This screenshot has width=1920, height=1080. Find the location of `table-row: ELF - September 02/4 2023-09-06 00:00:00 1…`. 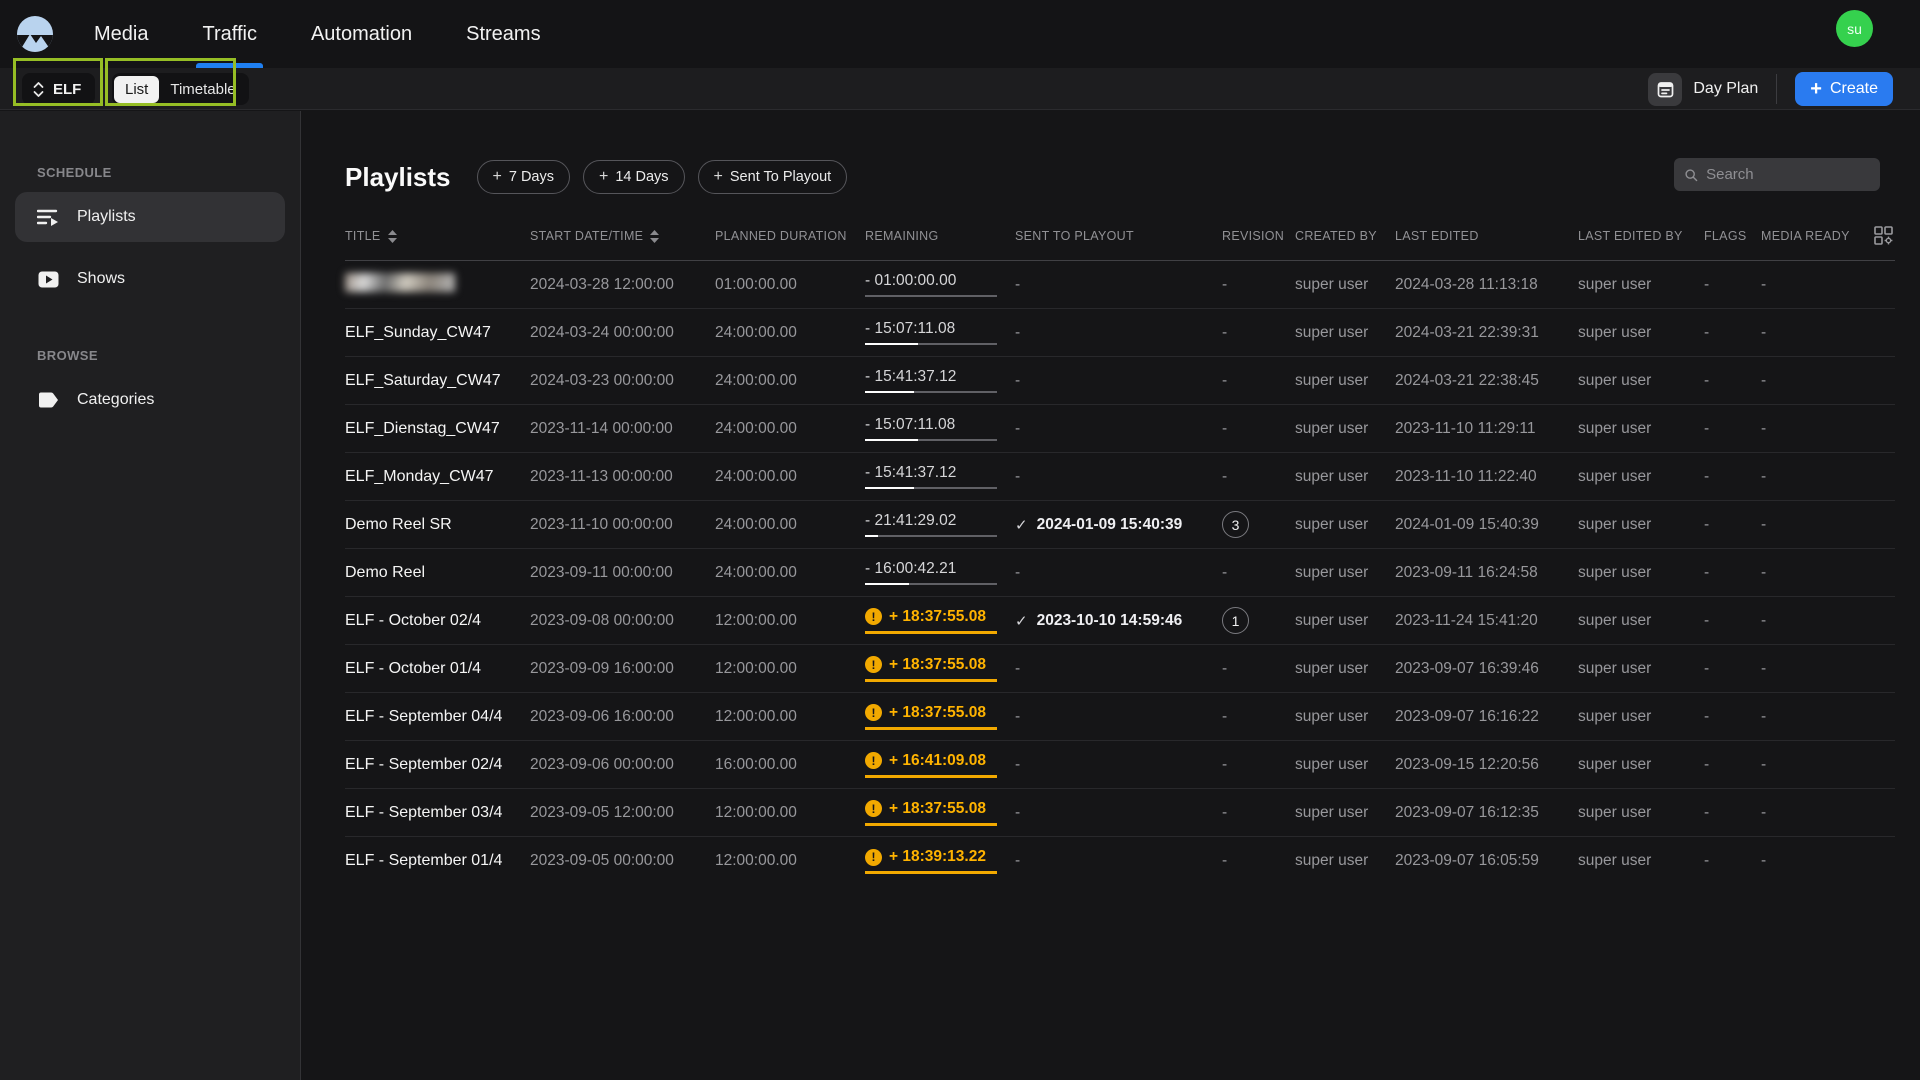

table-row: ELF - September 02/4 2023-09-06 00:00:00 1… is located at coordinates (1120, 765).